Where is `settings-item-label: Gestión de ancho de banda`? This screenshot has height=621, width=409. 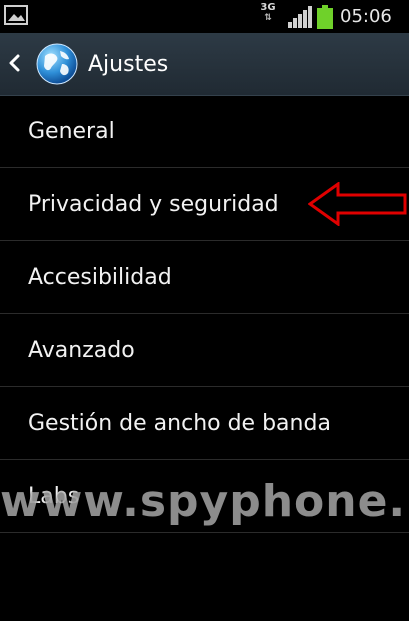 settings-item-label: Gestión de ancho de banda is located at coordinates (179, 423).